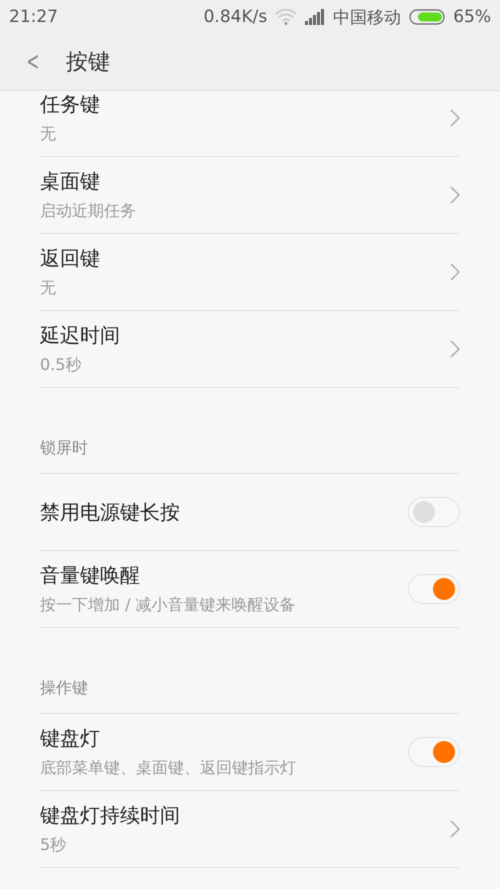  Describe the element at coordinates (33, 17) in the screenshot. I see `status-time: 21:27` at that location.